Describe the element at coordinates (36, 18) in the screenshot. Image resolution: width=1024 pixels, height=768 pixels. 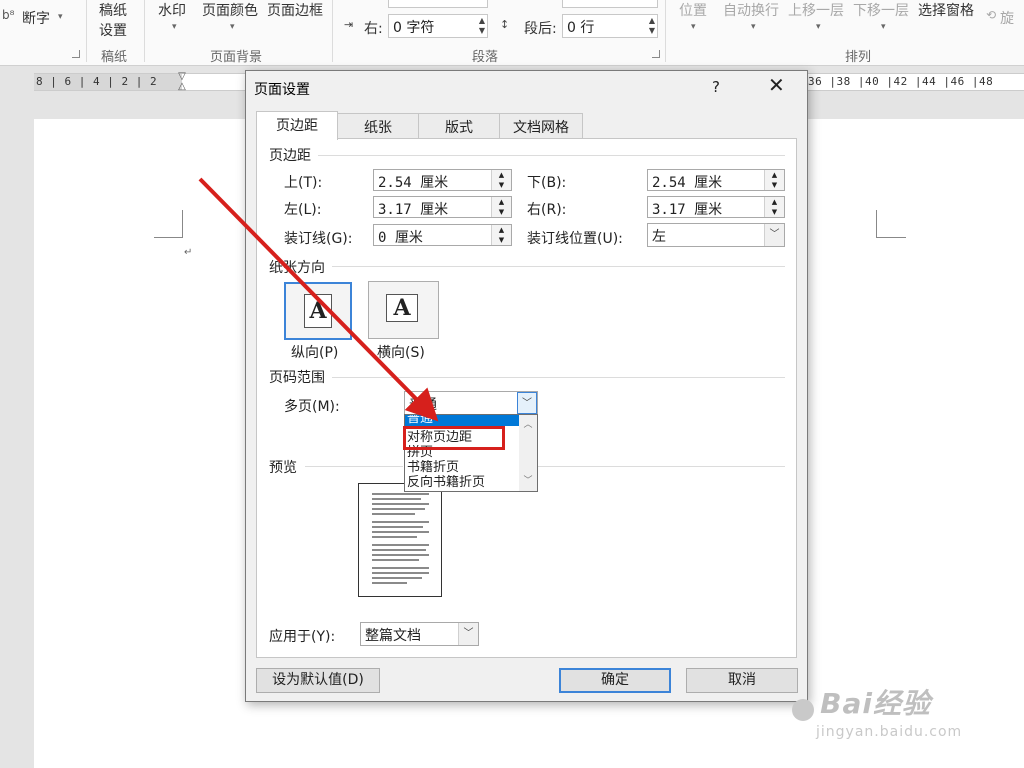
I see `hyphenation-button: 断字` at that location.